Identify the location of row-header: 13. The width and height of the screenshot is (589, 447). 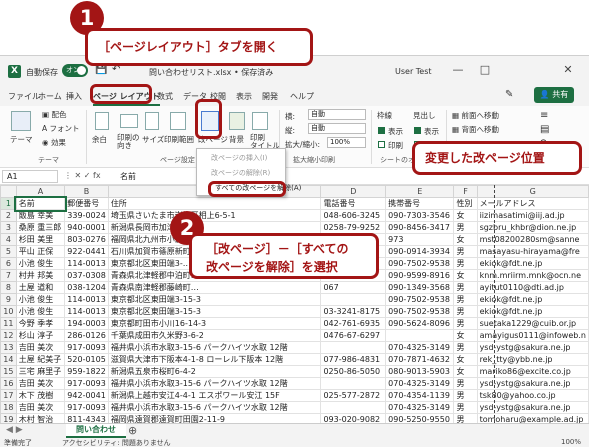
(8, 347).